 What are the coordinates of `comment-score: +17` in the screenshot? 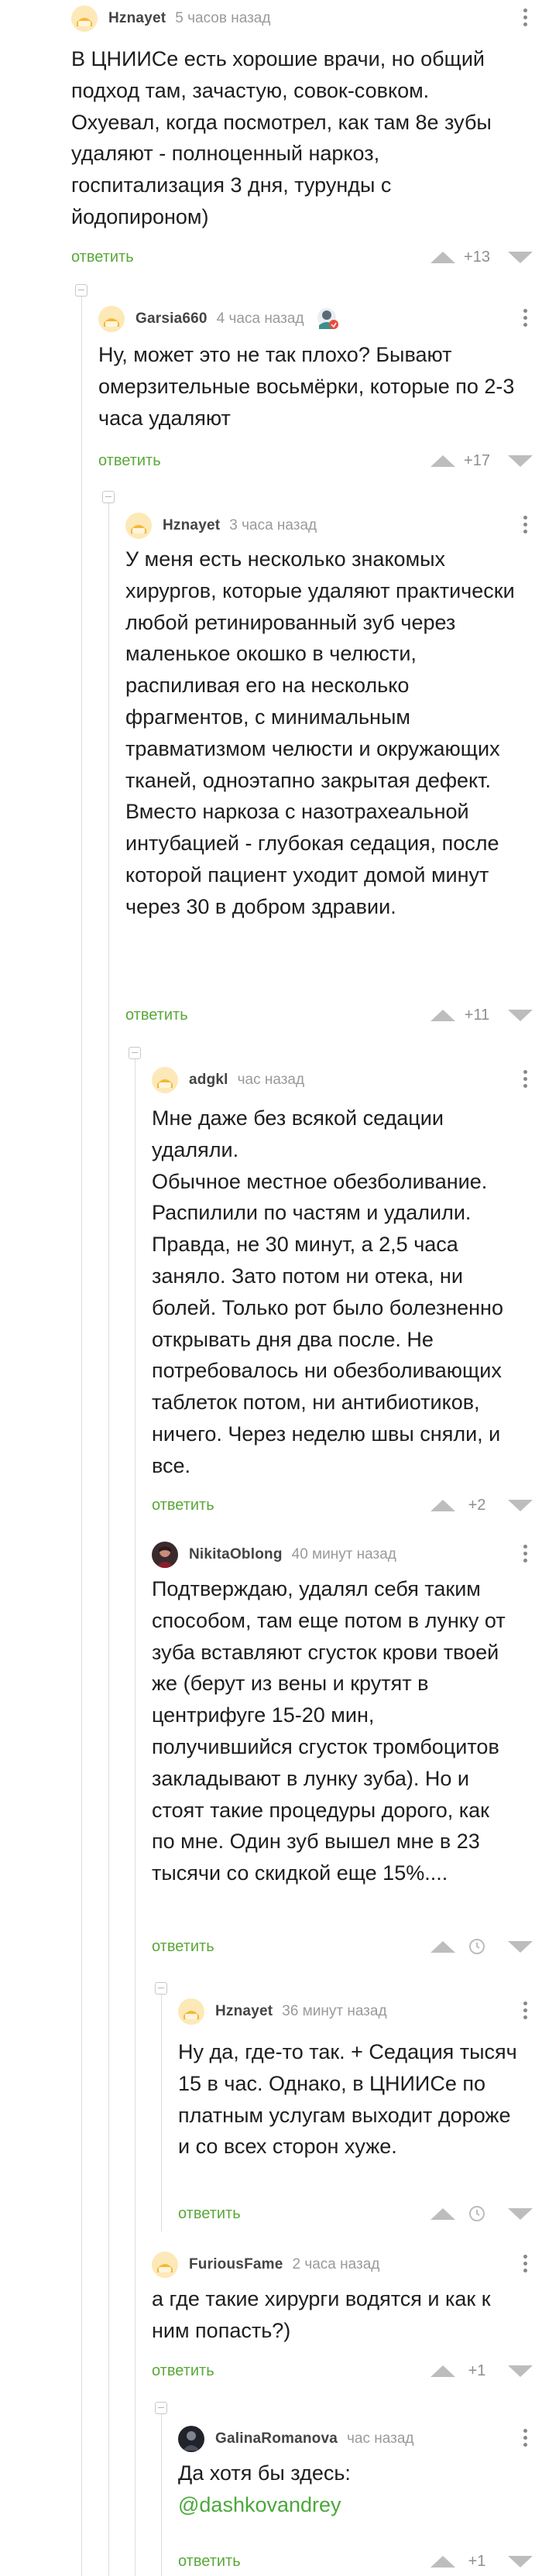 It's located at (477, 460).